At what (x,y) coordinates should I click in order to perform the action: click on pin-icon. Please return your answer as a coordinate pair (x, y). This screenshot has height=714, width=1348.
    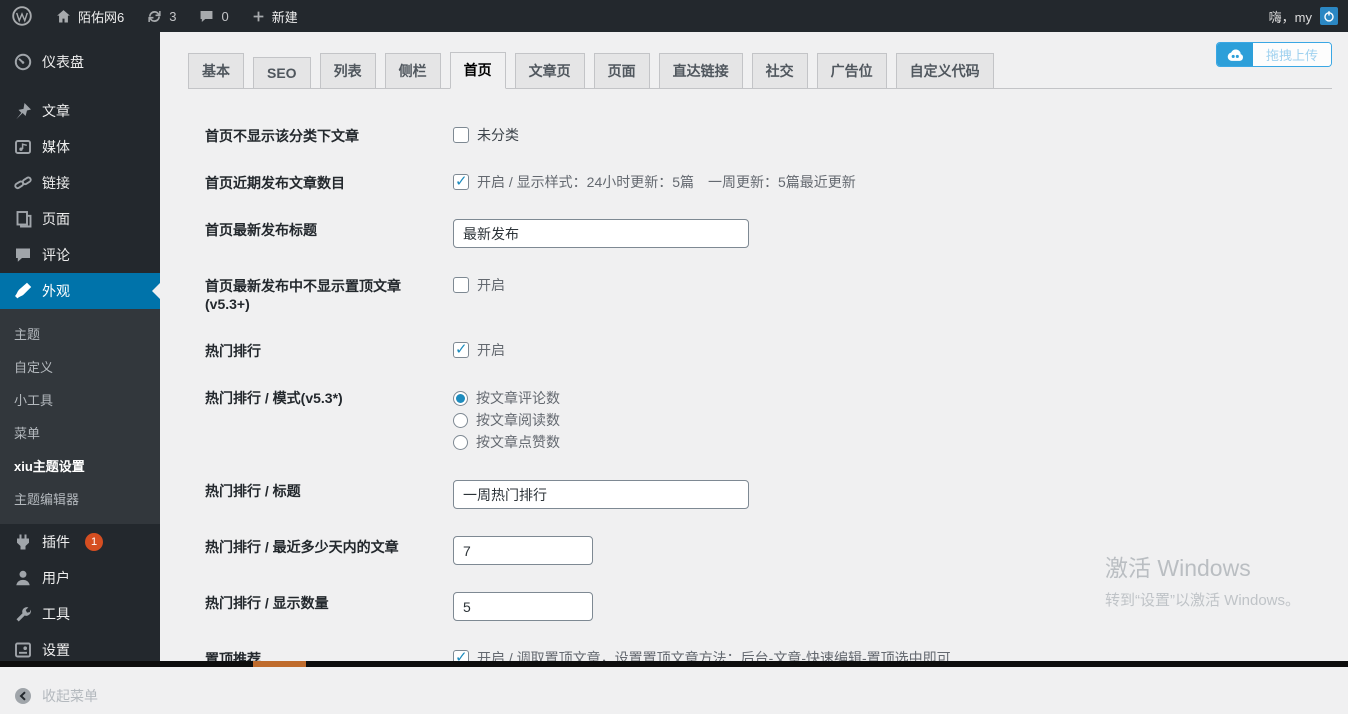
    Looking at the image, I should click on (23, 111).